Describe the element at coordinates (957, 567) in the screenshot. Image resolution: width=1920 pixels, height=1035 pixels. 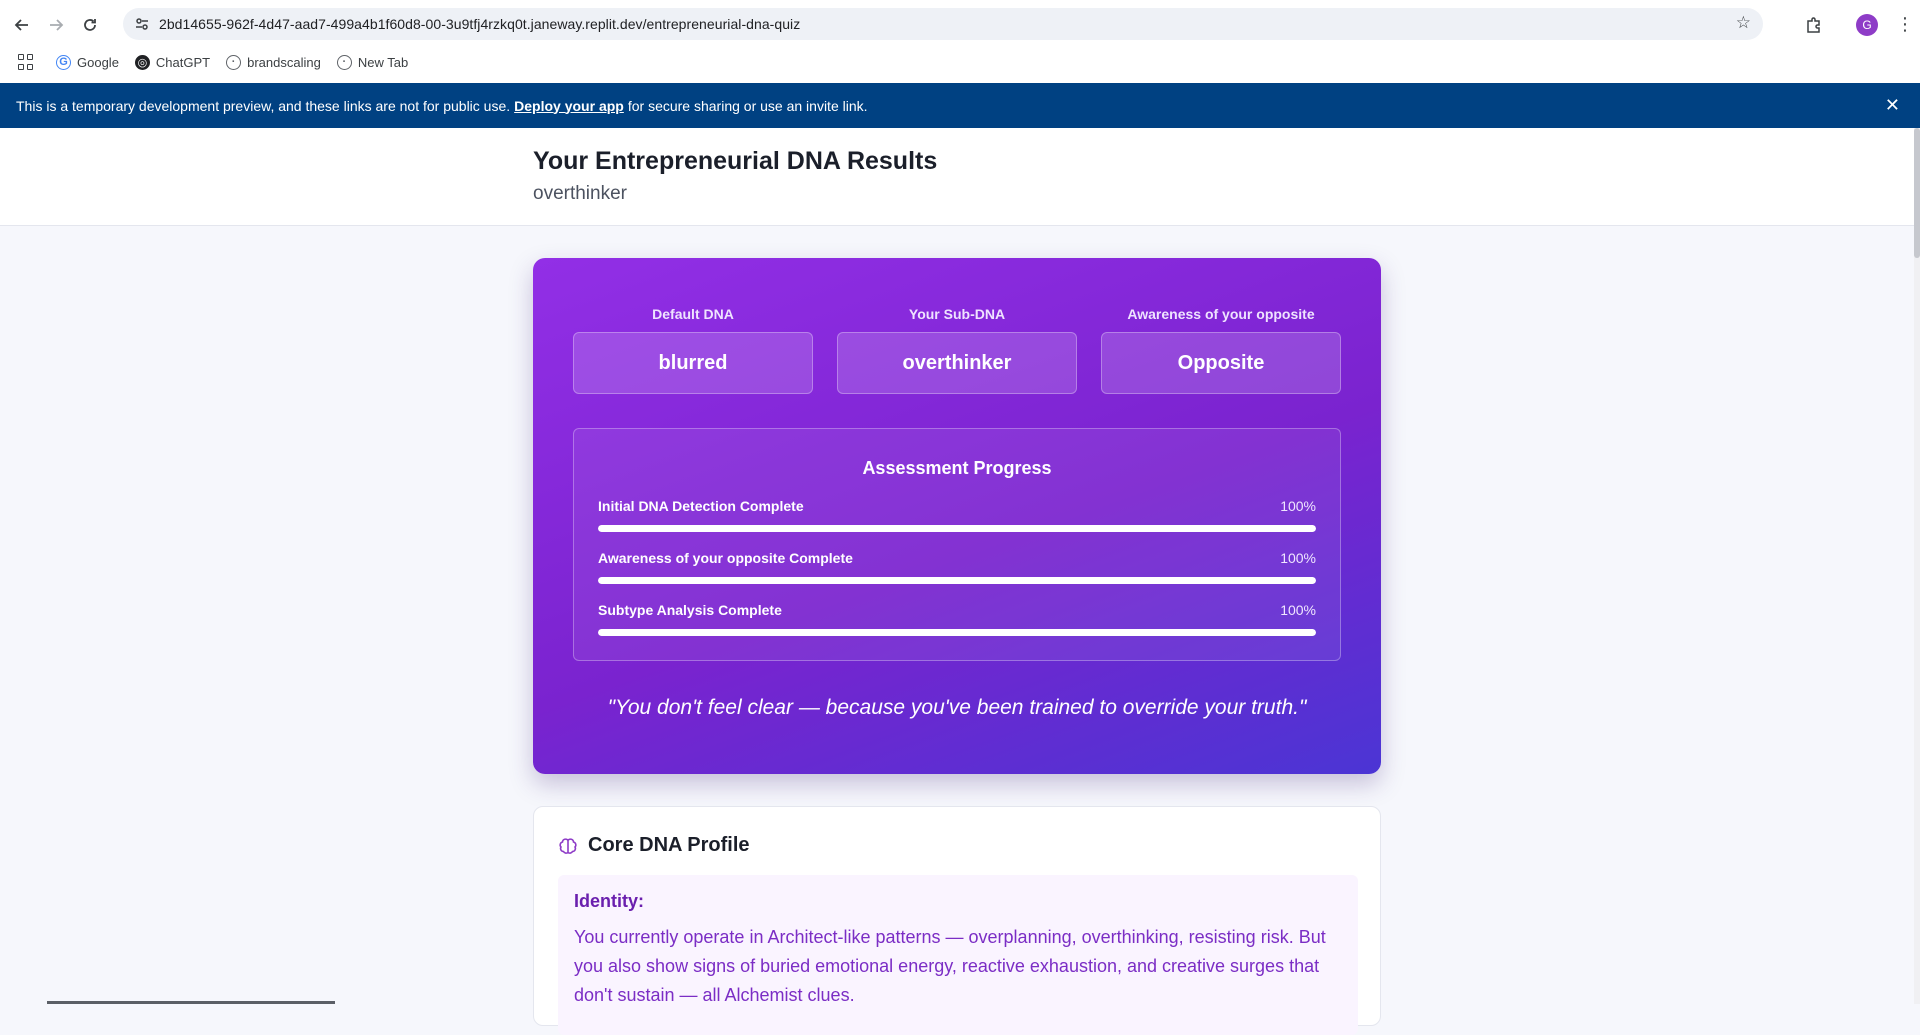
I see `progress-item-opposite: Awareness of your opposite Complete 100%` at that location.